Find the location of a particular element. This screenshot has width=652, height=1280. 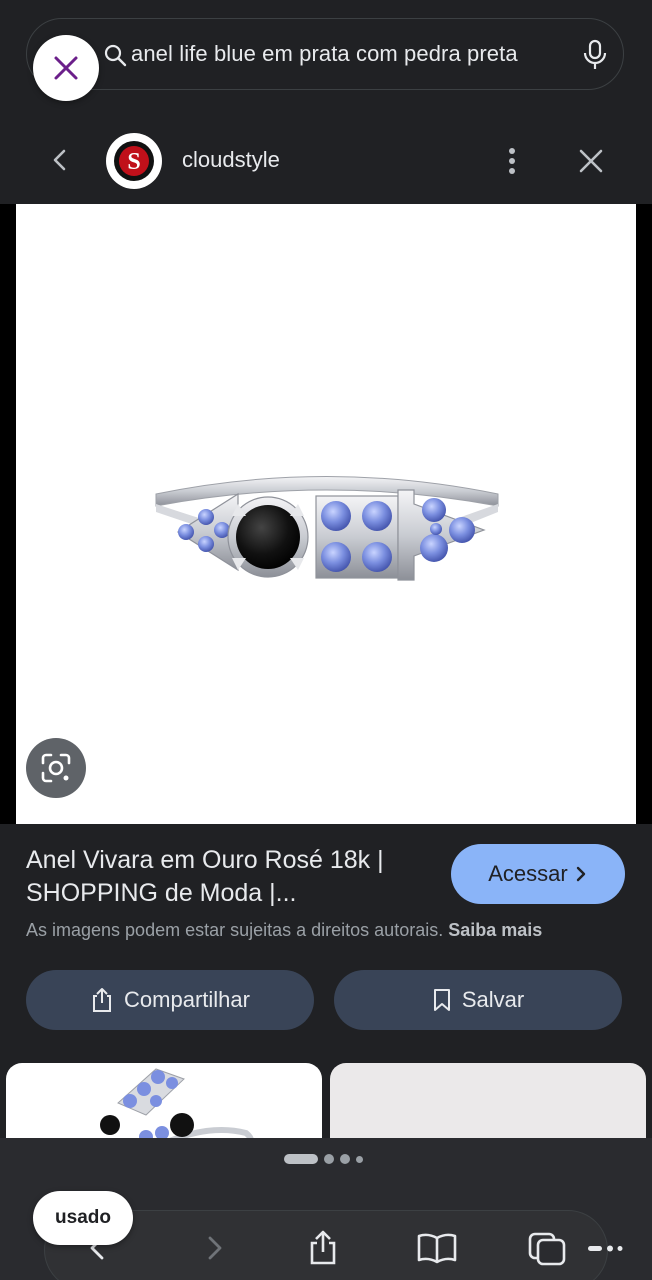

lens-icon is located at coordinates (56, 768).